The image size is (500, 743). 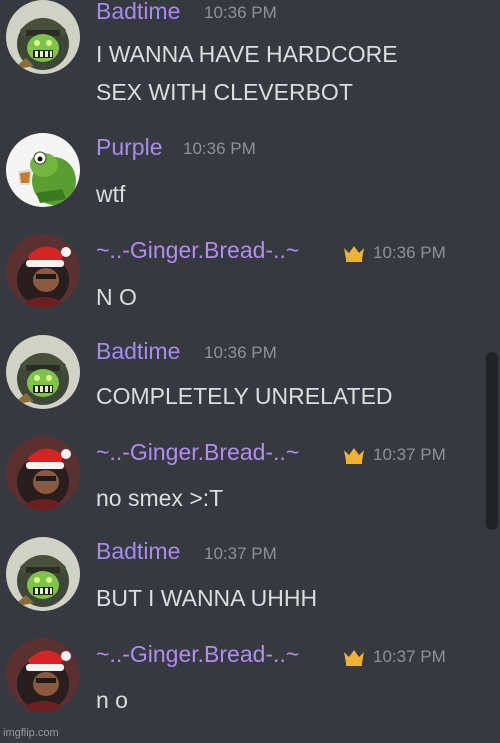 I want to click on message: ~..-Ginger.Bread-..~ 10:36 PM N O, so click(x=240, y=284).